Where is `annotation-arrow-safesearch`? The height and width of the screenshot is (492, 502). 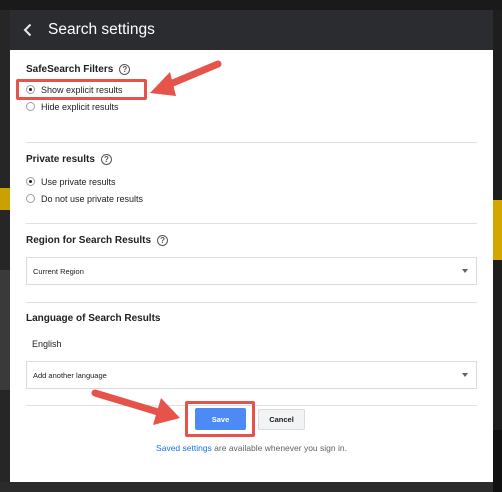 annotation-arrow-safesearch is located at coordinates (186, 78).